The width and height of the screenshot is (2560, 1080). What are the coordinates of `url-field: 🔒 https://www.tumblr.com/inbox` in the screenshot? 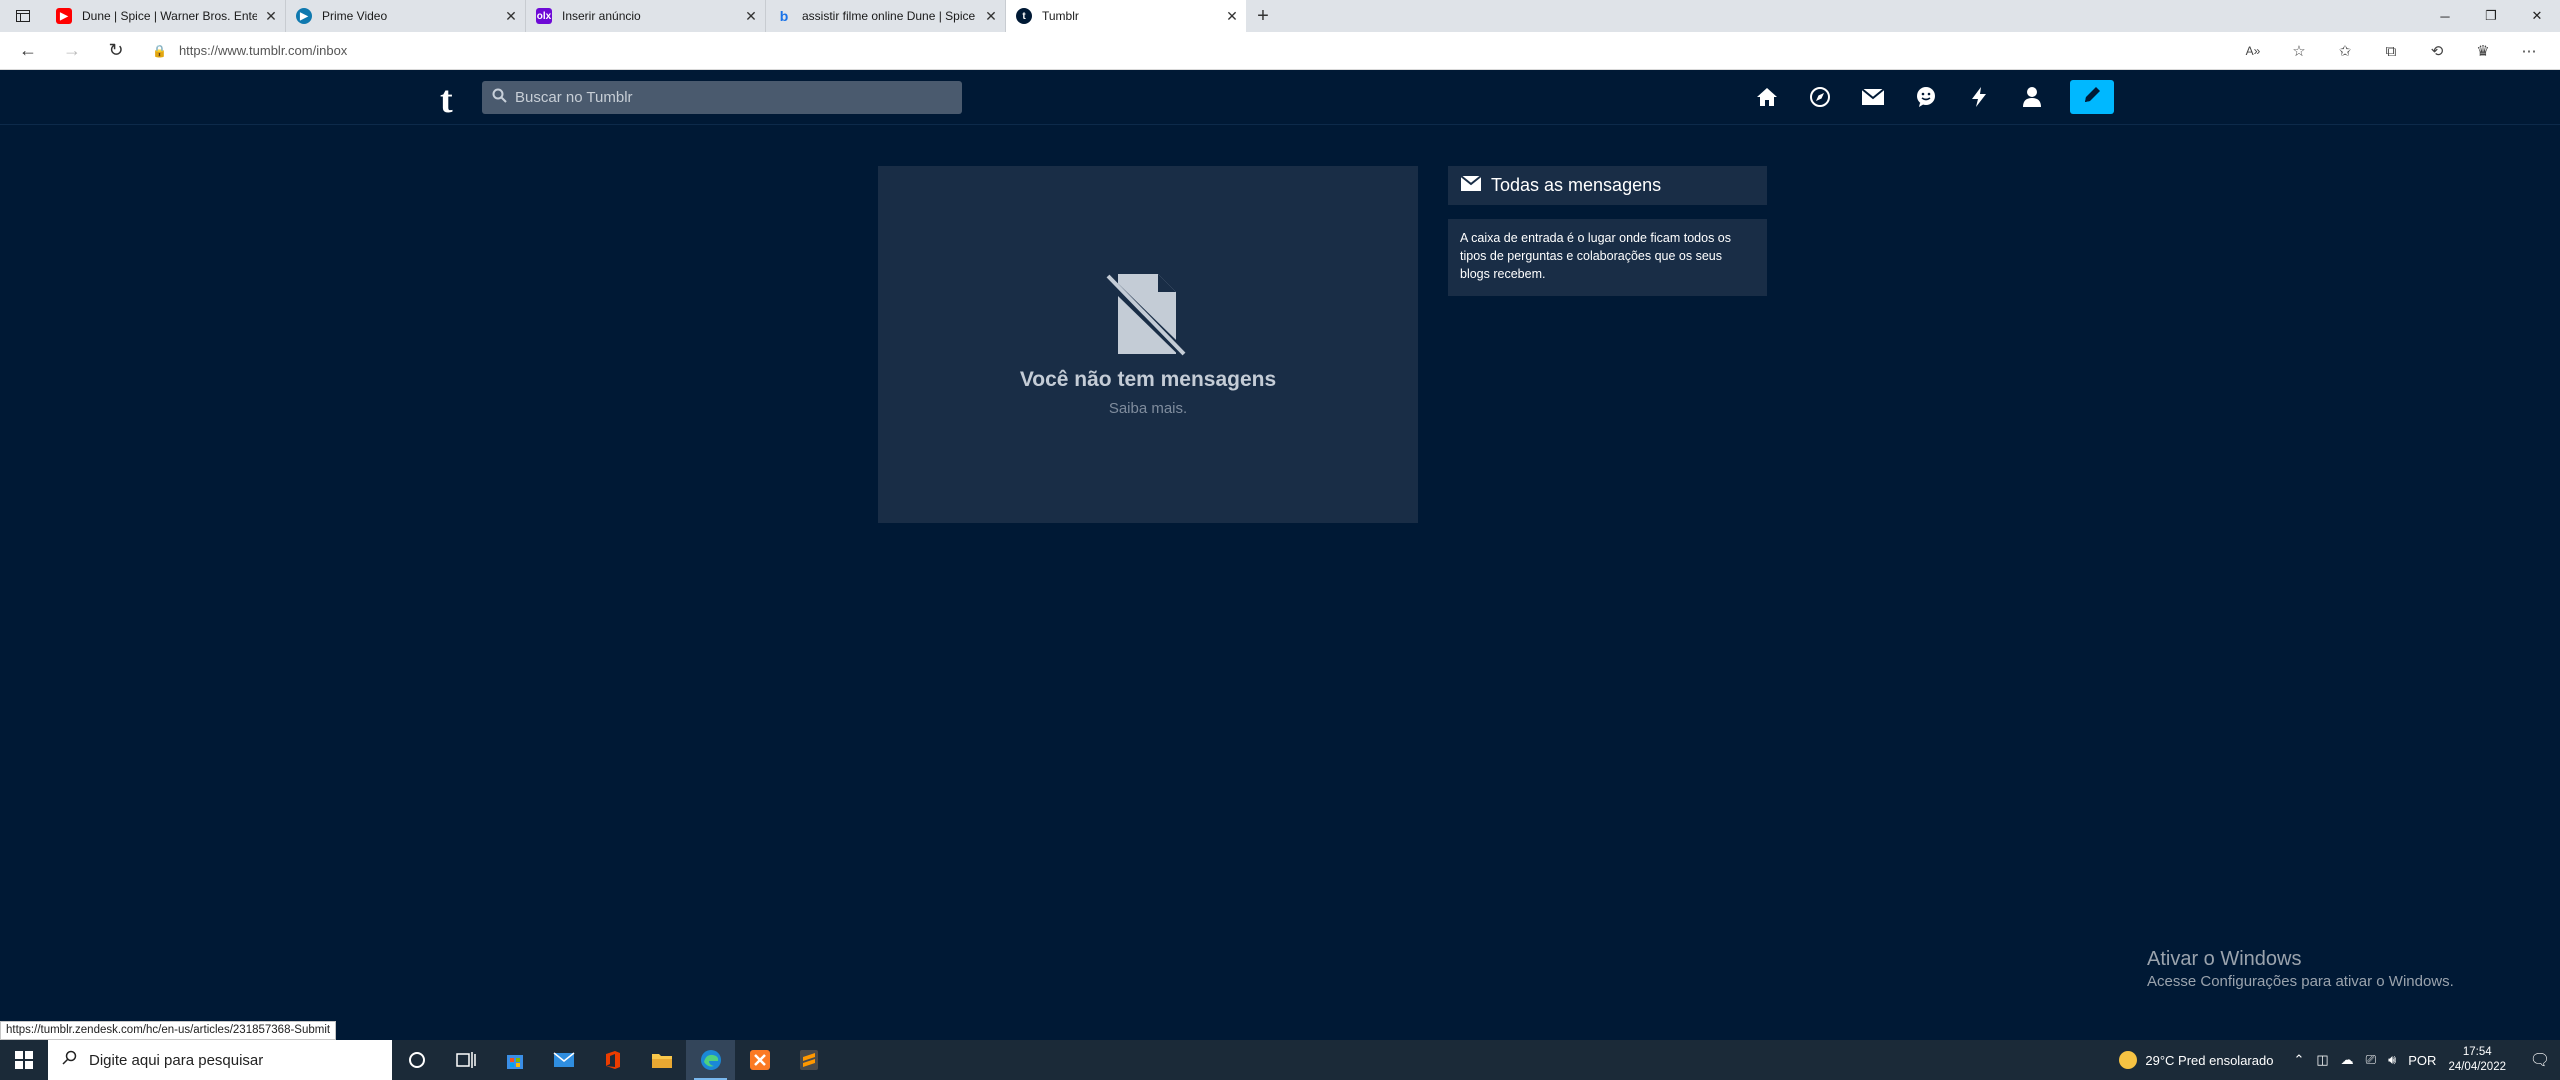 It's located at (249, 50).